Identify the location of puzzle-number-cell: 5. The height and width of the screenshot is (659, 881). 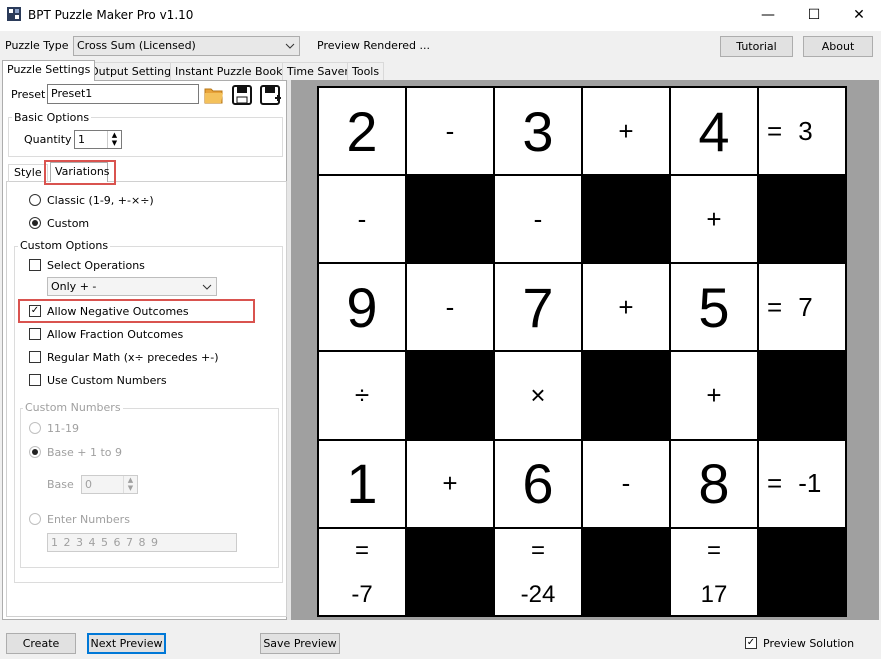
(714, 307).